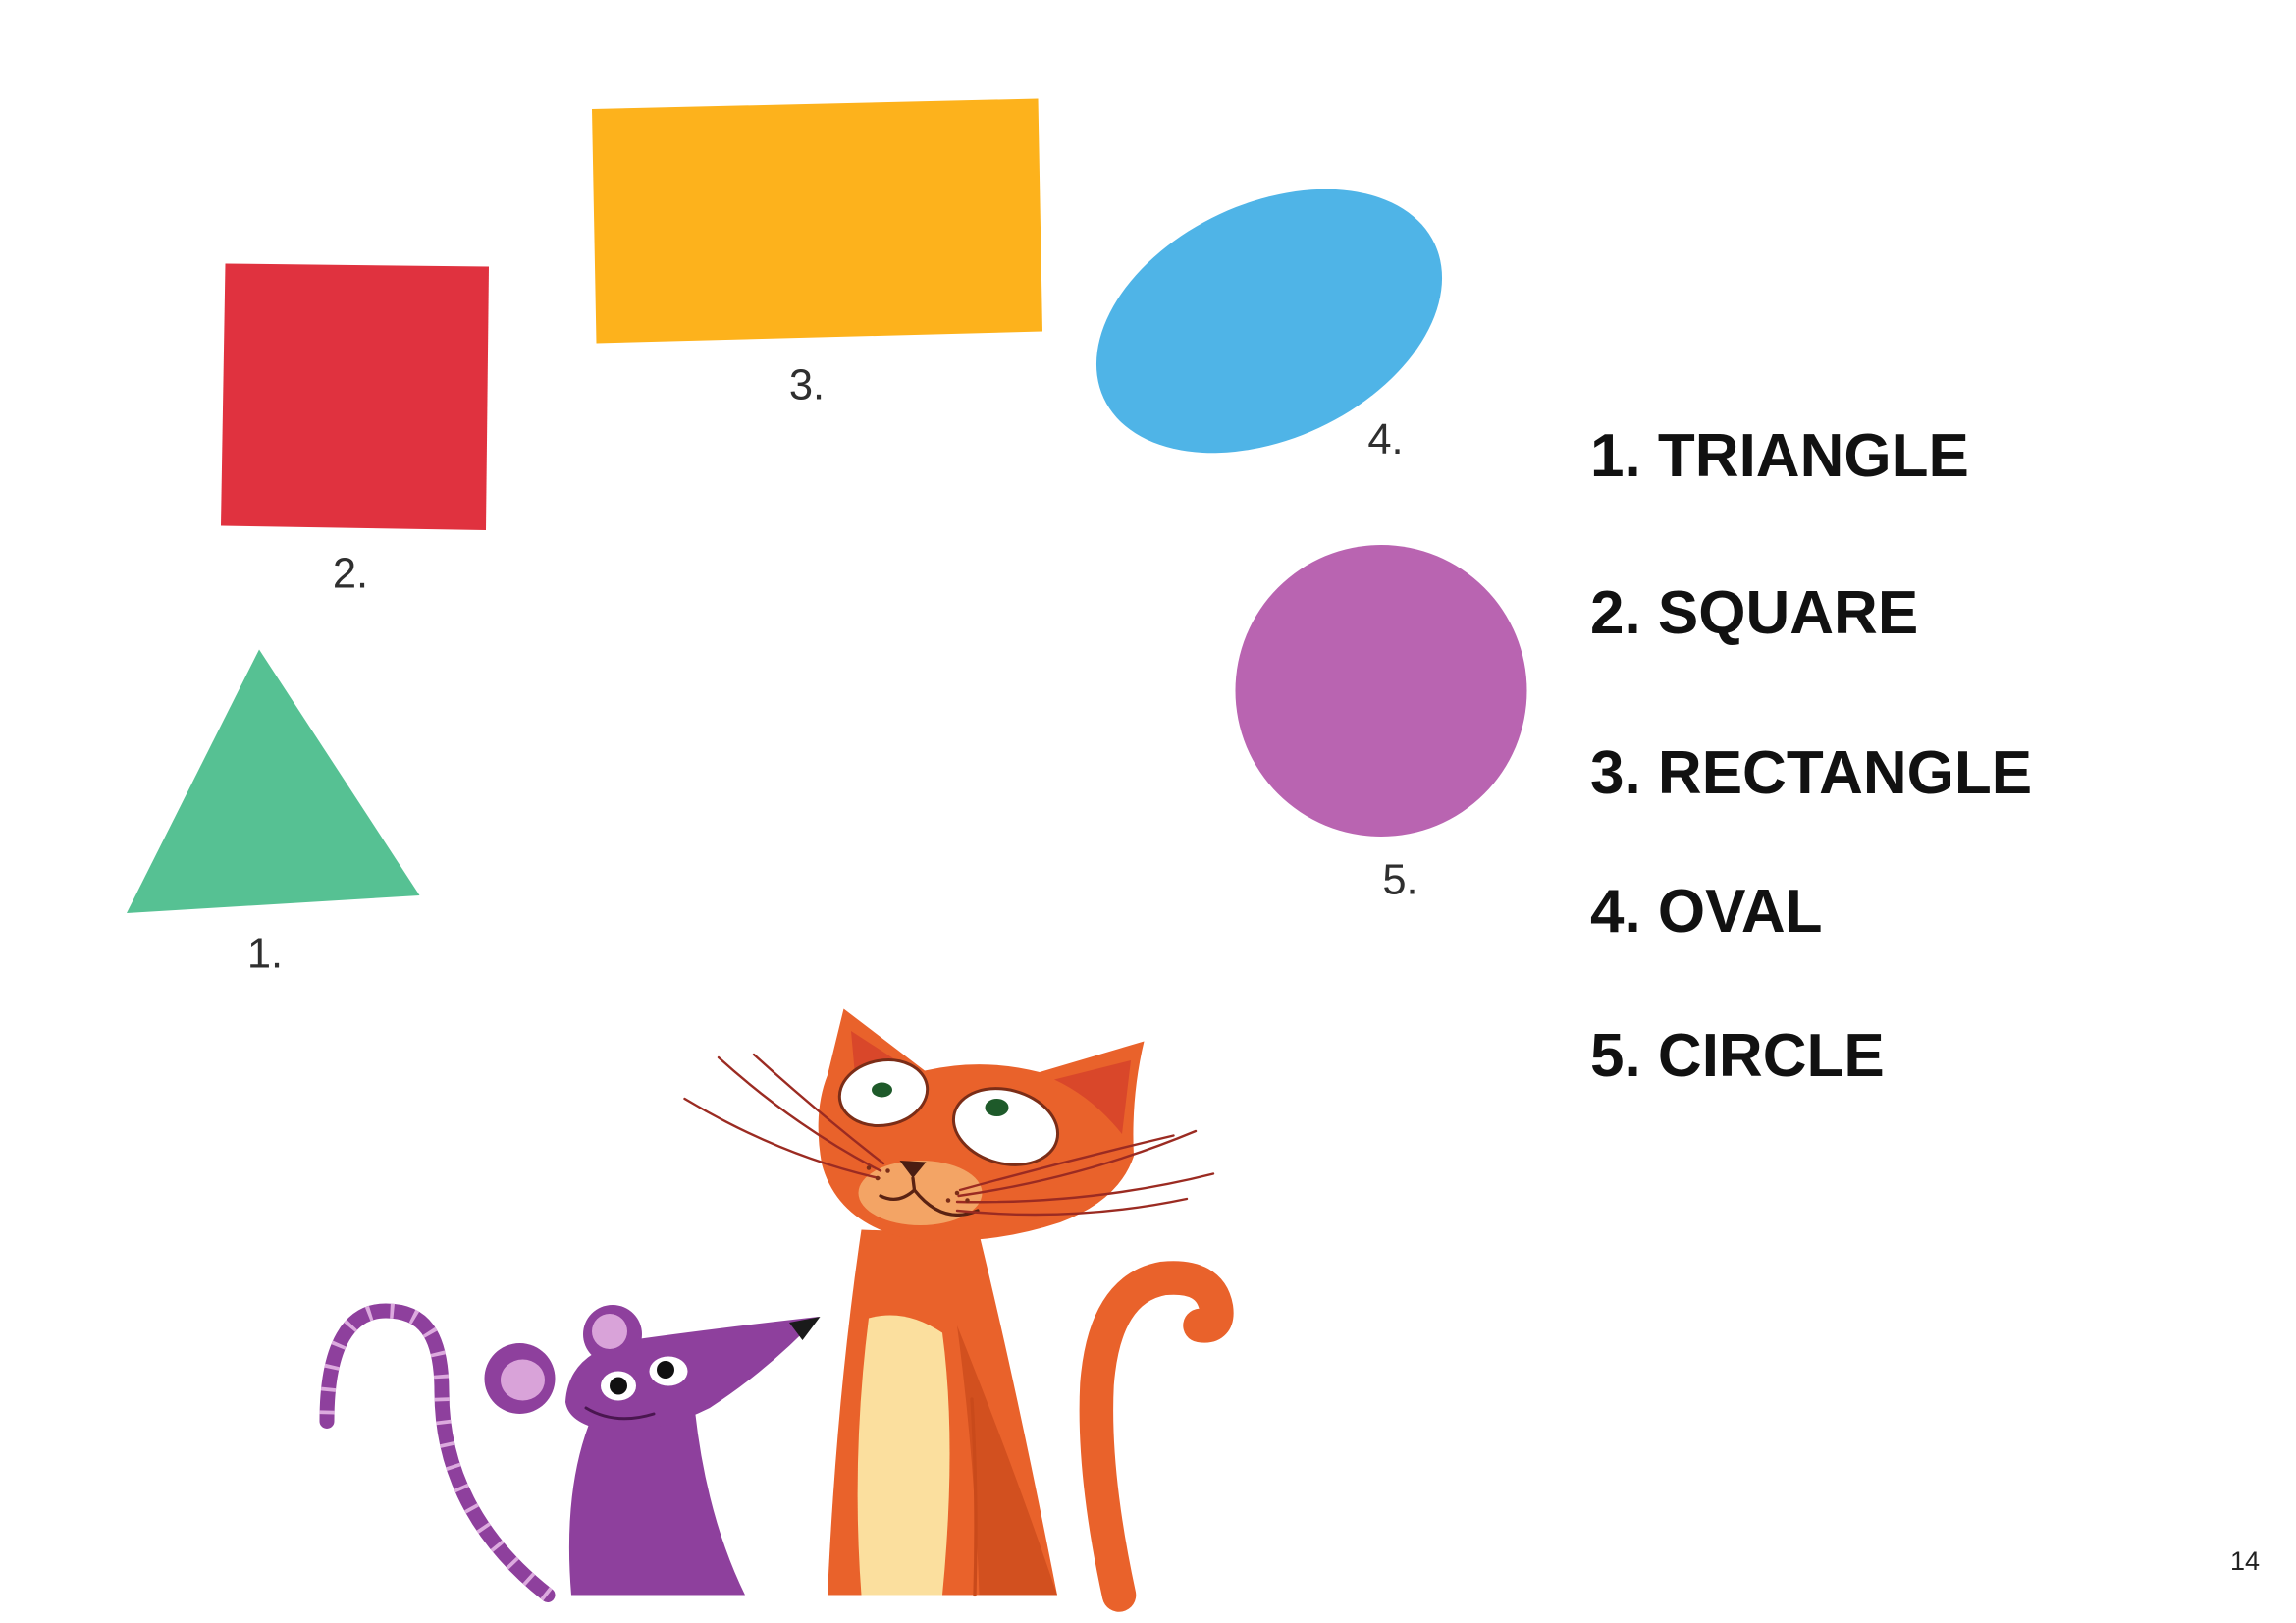  What do you see at coordinates (1385, 439) in the screenshot?
I see `oval-number-label: 4.` at bounding box center [1385, 439].